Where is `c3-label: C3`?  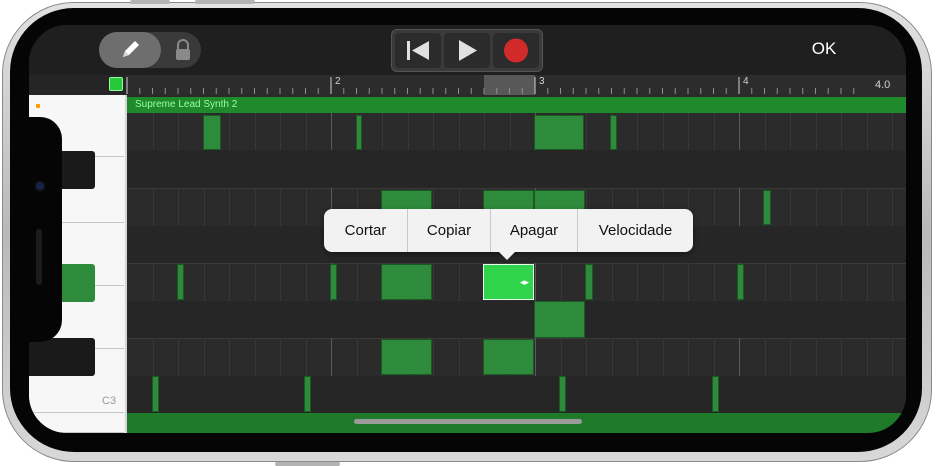 c3-label: C3 is located at coordinates (109, 401).